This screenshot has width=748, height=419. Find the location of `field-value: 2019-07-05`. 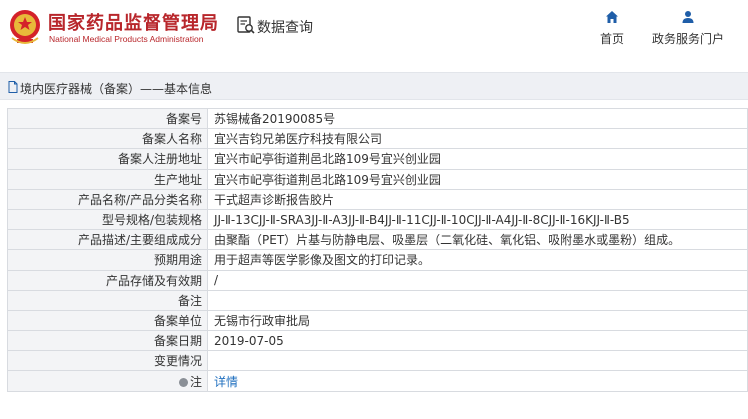

field-value: 2019-07-05 is located at coordinates (477, 341).